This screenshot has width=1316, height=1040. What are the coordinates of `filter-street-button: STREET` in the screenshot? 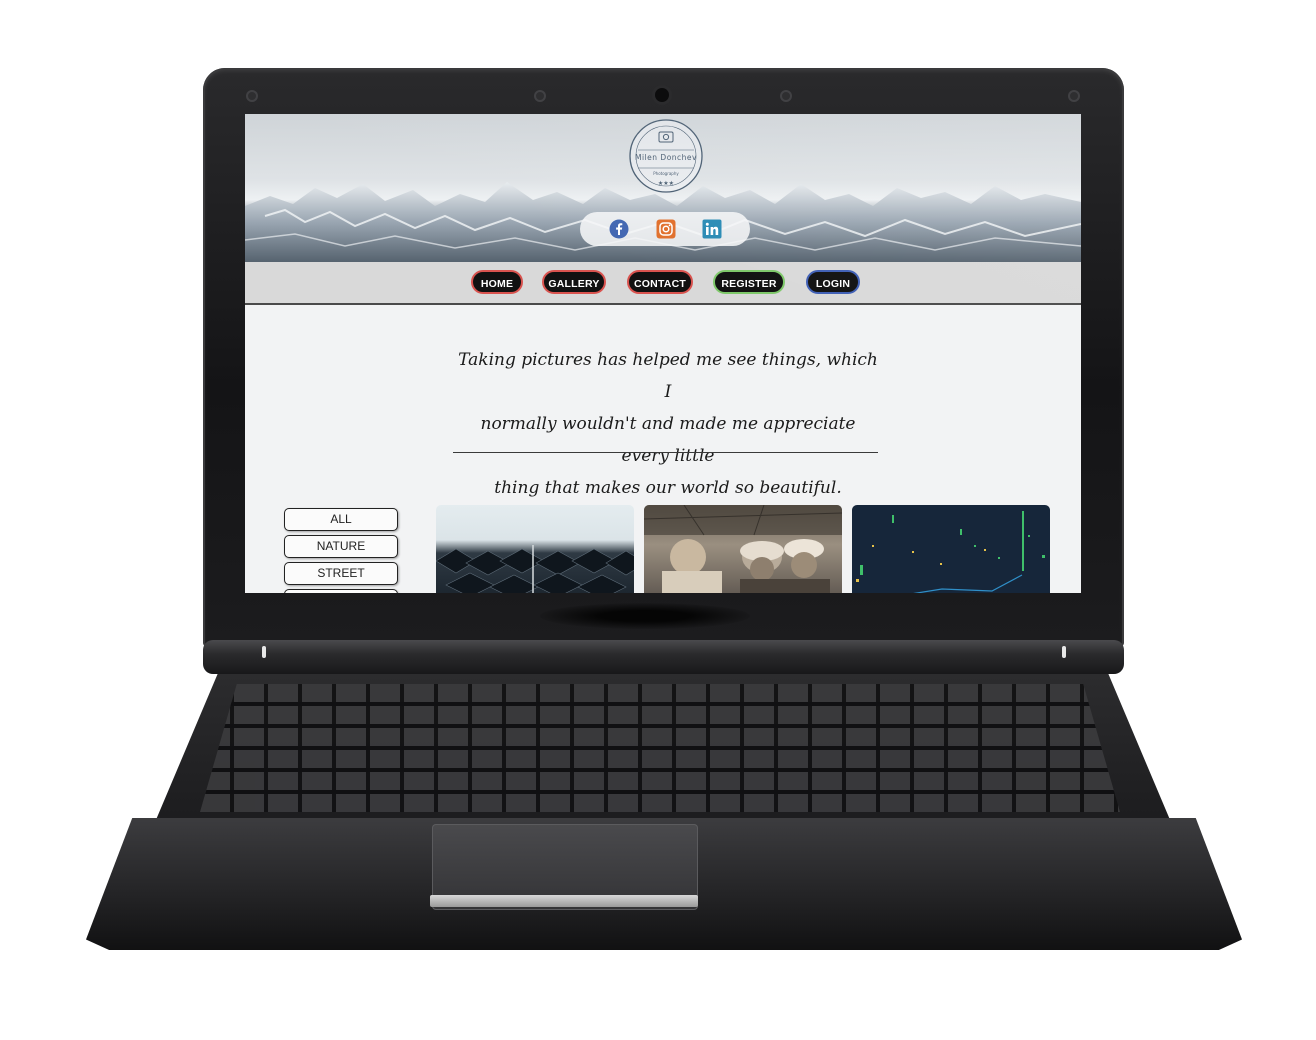 It's located at (341, 573).